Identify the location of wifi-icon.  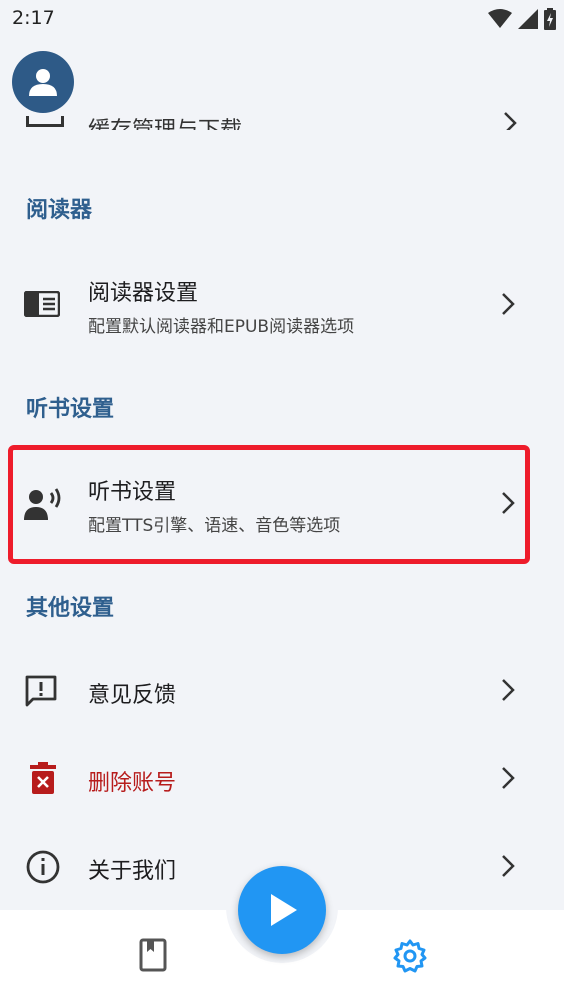
(500, 18).